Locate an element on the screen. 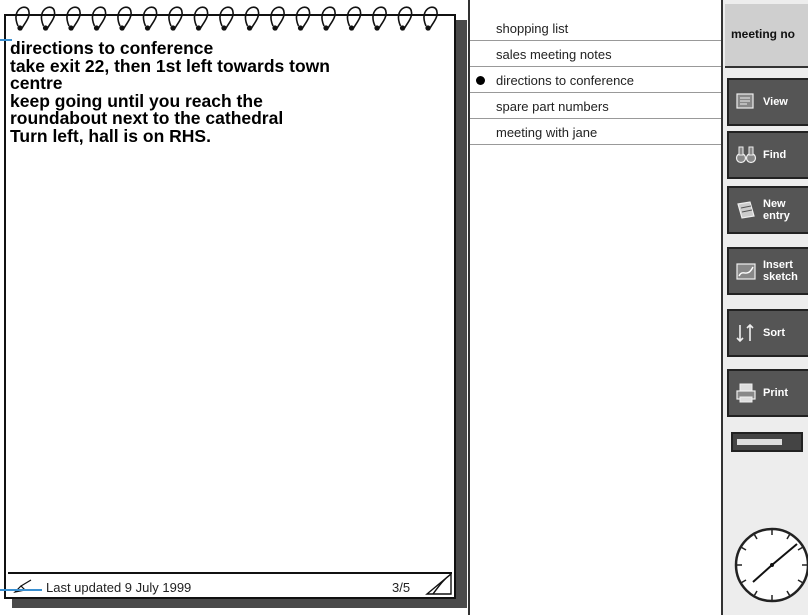 This screenshot has width=808, height=615. print-button: Print is located at coordinates (767, 393).